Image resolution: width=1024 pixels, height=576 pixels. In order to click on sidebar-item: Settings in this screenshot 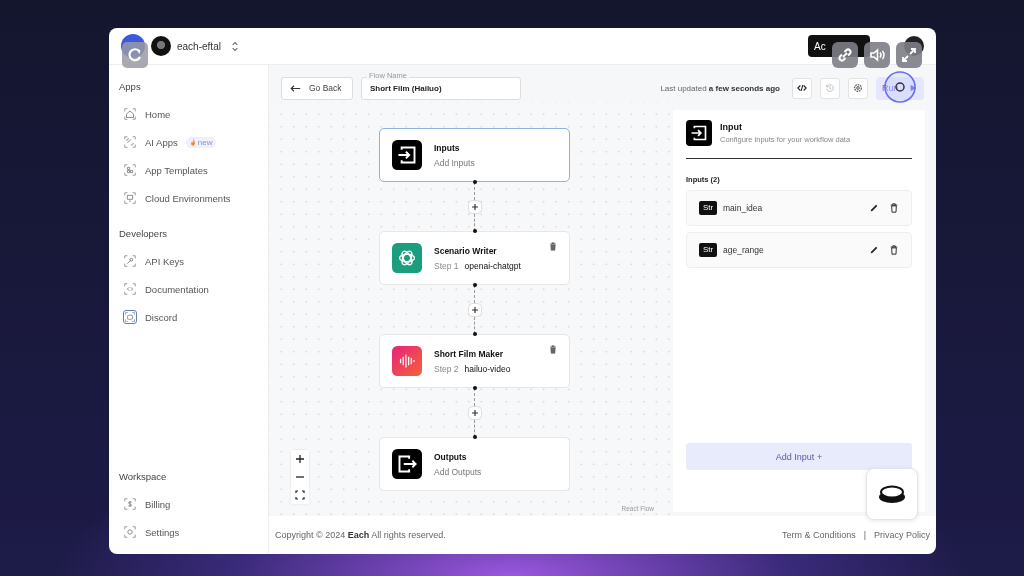, I will do `click(188, 532)`.